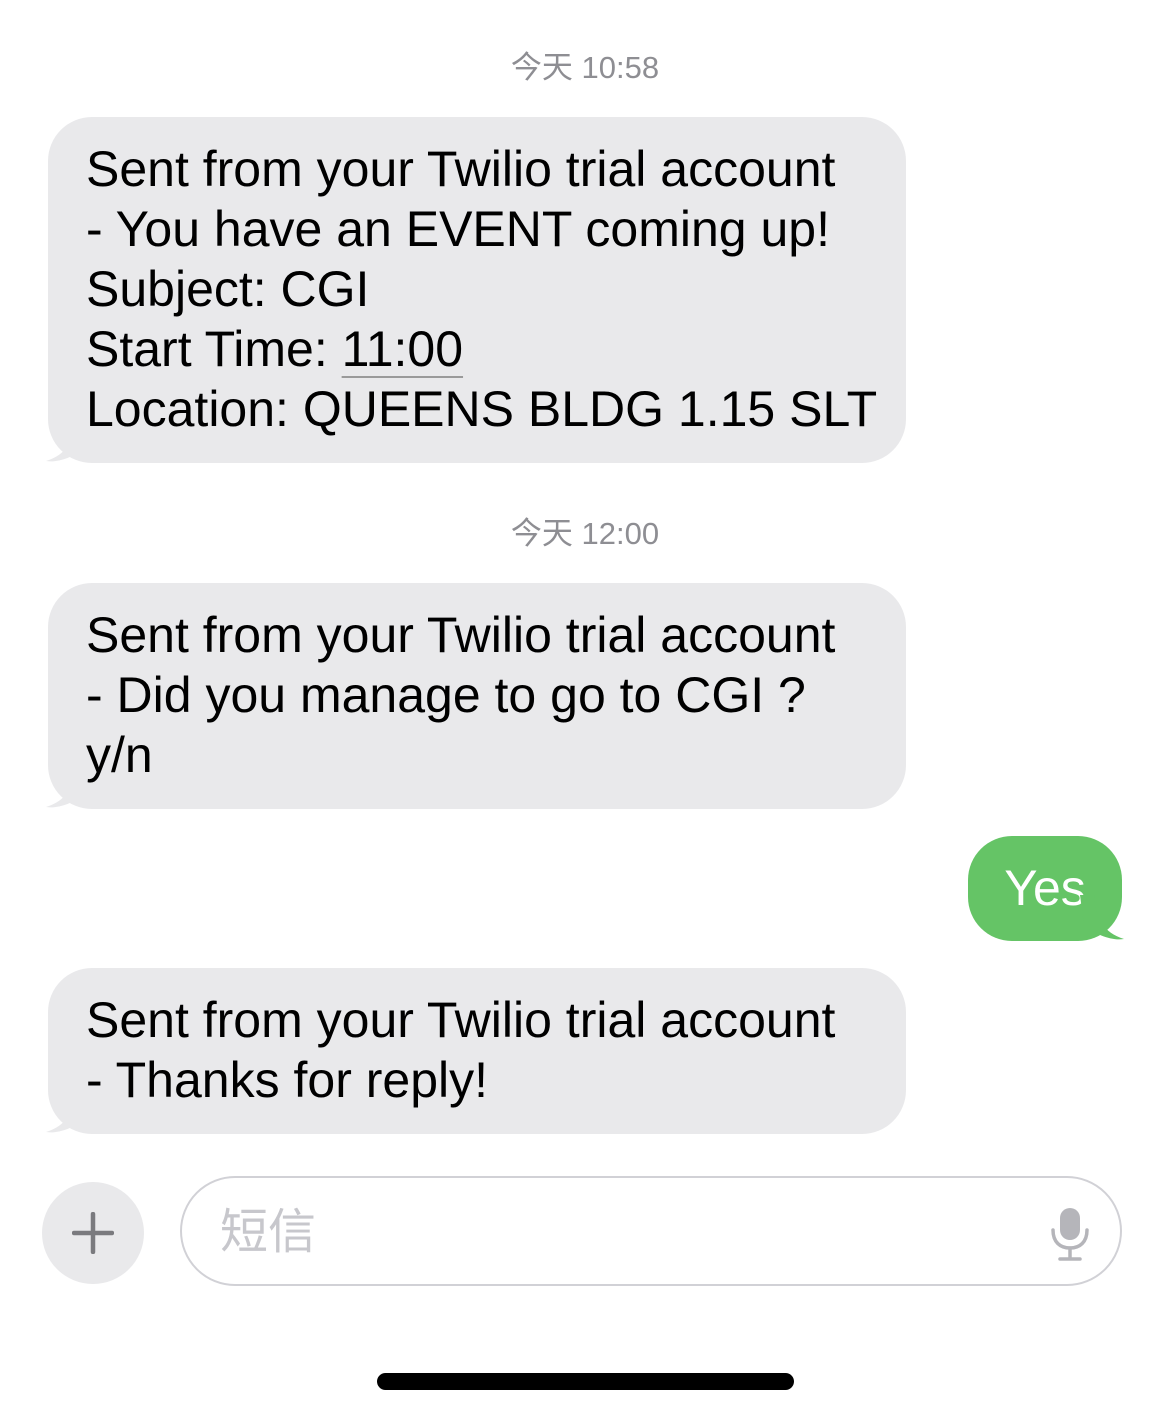 The width and height of the screenshot is (1170, 1413). What do you see at coordinates (458, 229) in the screenshot?
I see `message-text-line: - You have an EVENT coming up!` at bounding box center [458, 229].